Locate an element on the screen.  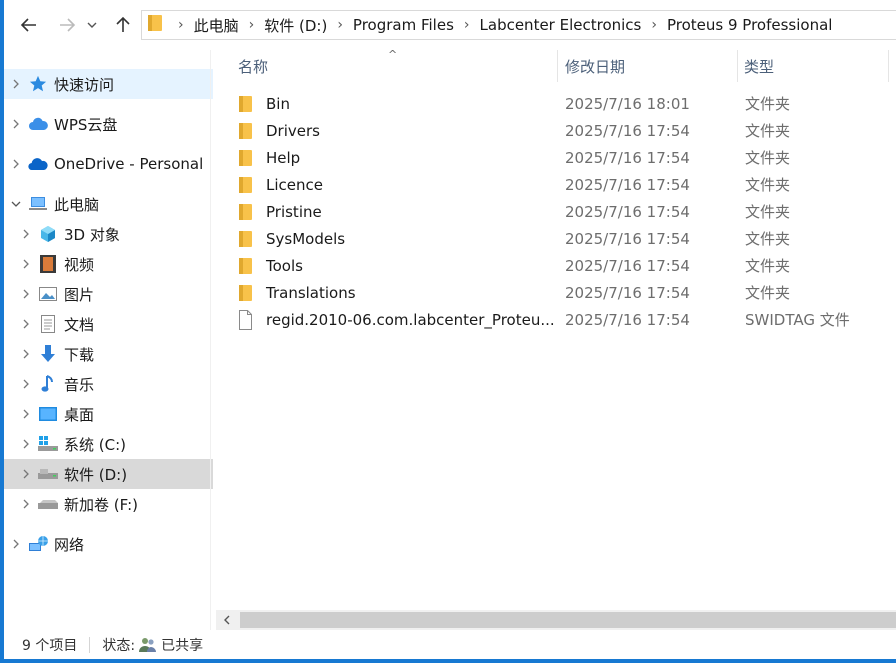
file-icon is located at coordinates (247, 319).